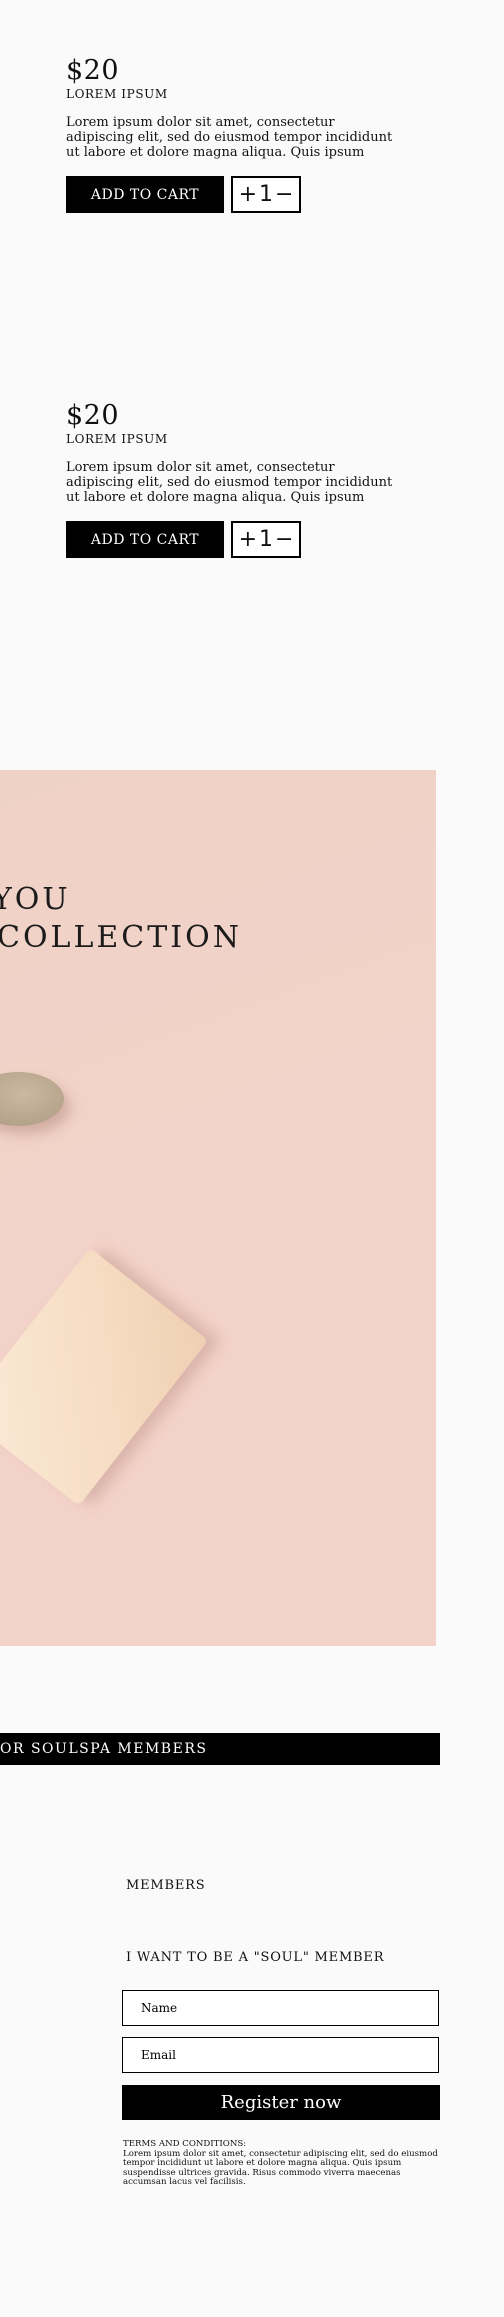 The width and height of the screenshot is (504, 2317). Describe the element at coordinates (281, 2102) in the screenshot. I see `register-button: Register now` at that location.